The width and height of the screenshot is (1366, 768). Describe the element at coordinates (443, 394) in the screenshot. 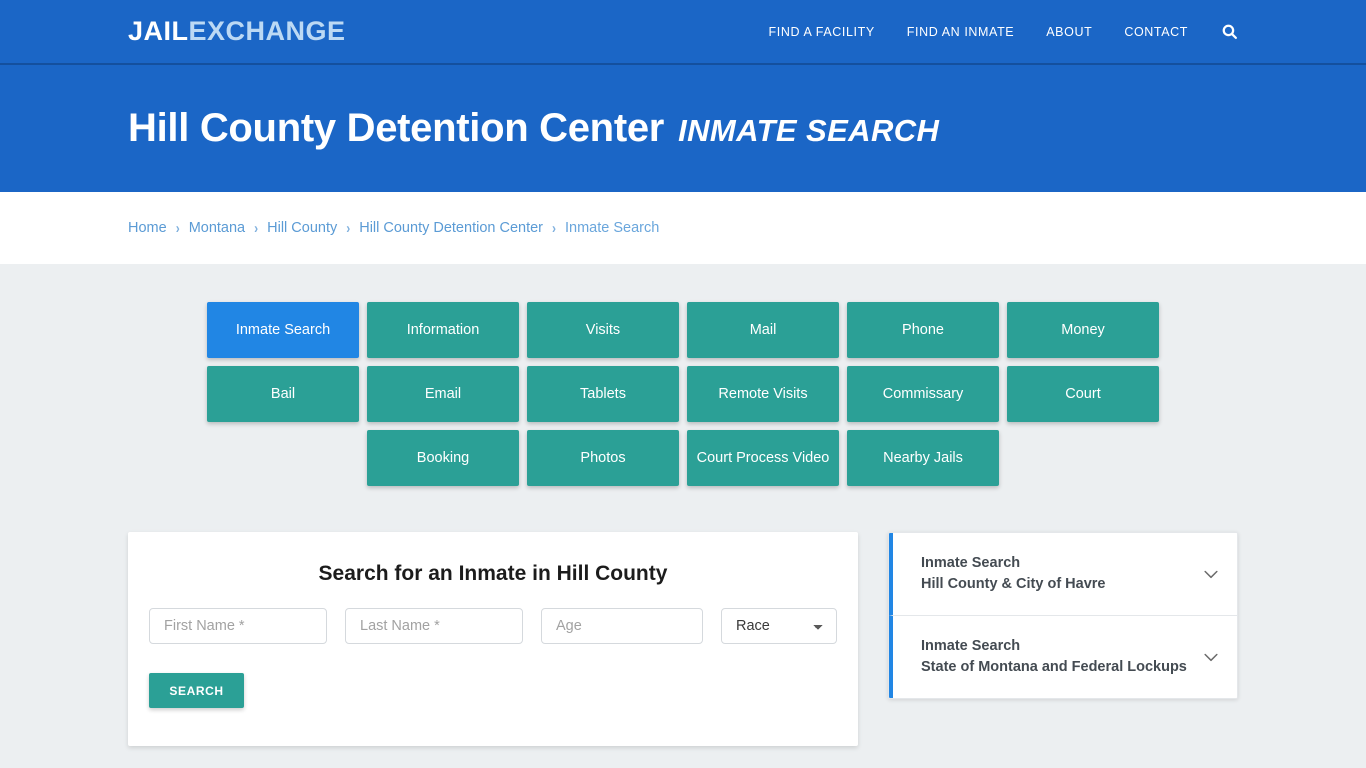

I see `tab-email: Email` at that location.